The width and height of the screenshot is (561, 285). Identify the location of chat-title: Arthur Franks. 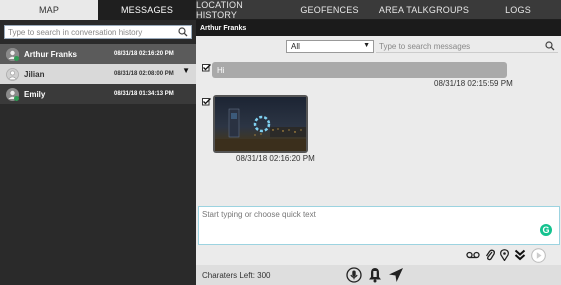
(378, 28).